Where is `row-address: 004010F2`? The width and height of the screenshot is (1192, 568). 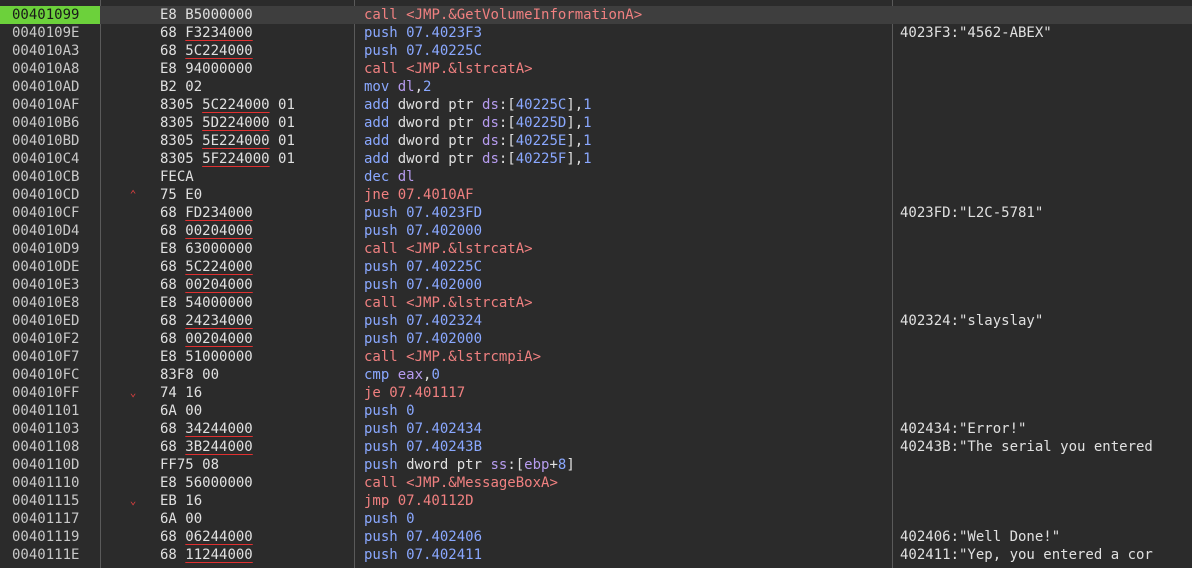 row-address: 004010F2 is located at coordinates (45, 339).